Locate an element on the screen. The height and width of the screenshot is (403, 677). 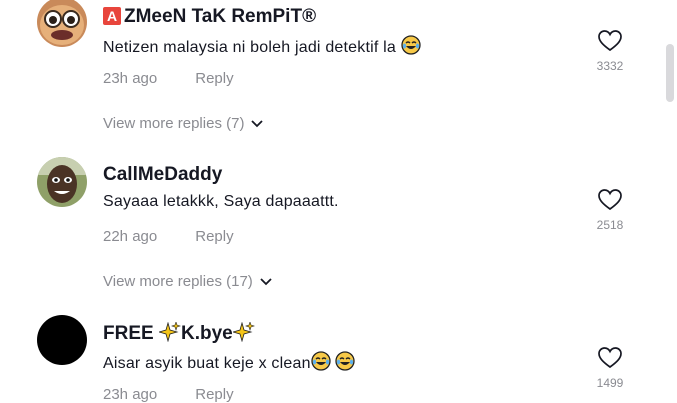
comment-text: Sayaaa letakkk, Saya dapaaattt. is located at coordinates (221, 201).